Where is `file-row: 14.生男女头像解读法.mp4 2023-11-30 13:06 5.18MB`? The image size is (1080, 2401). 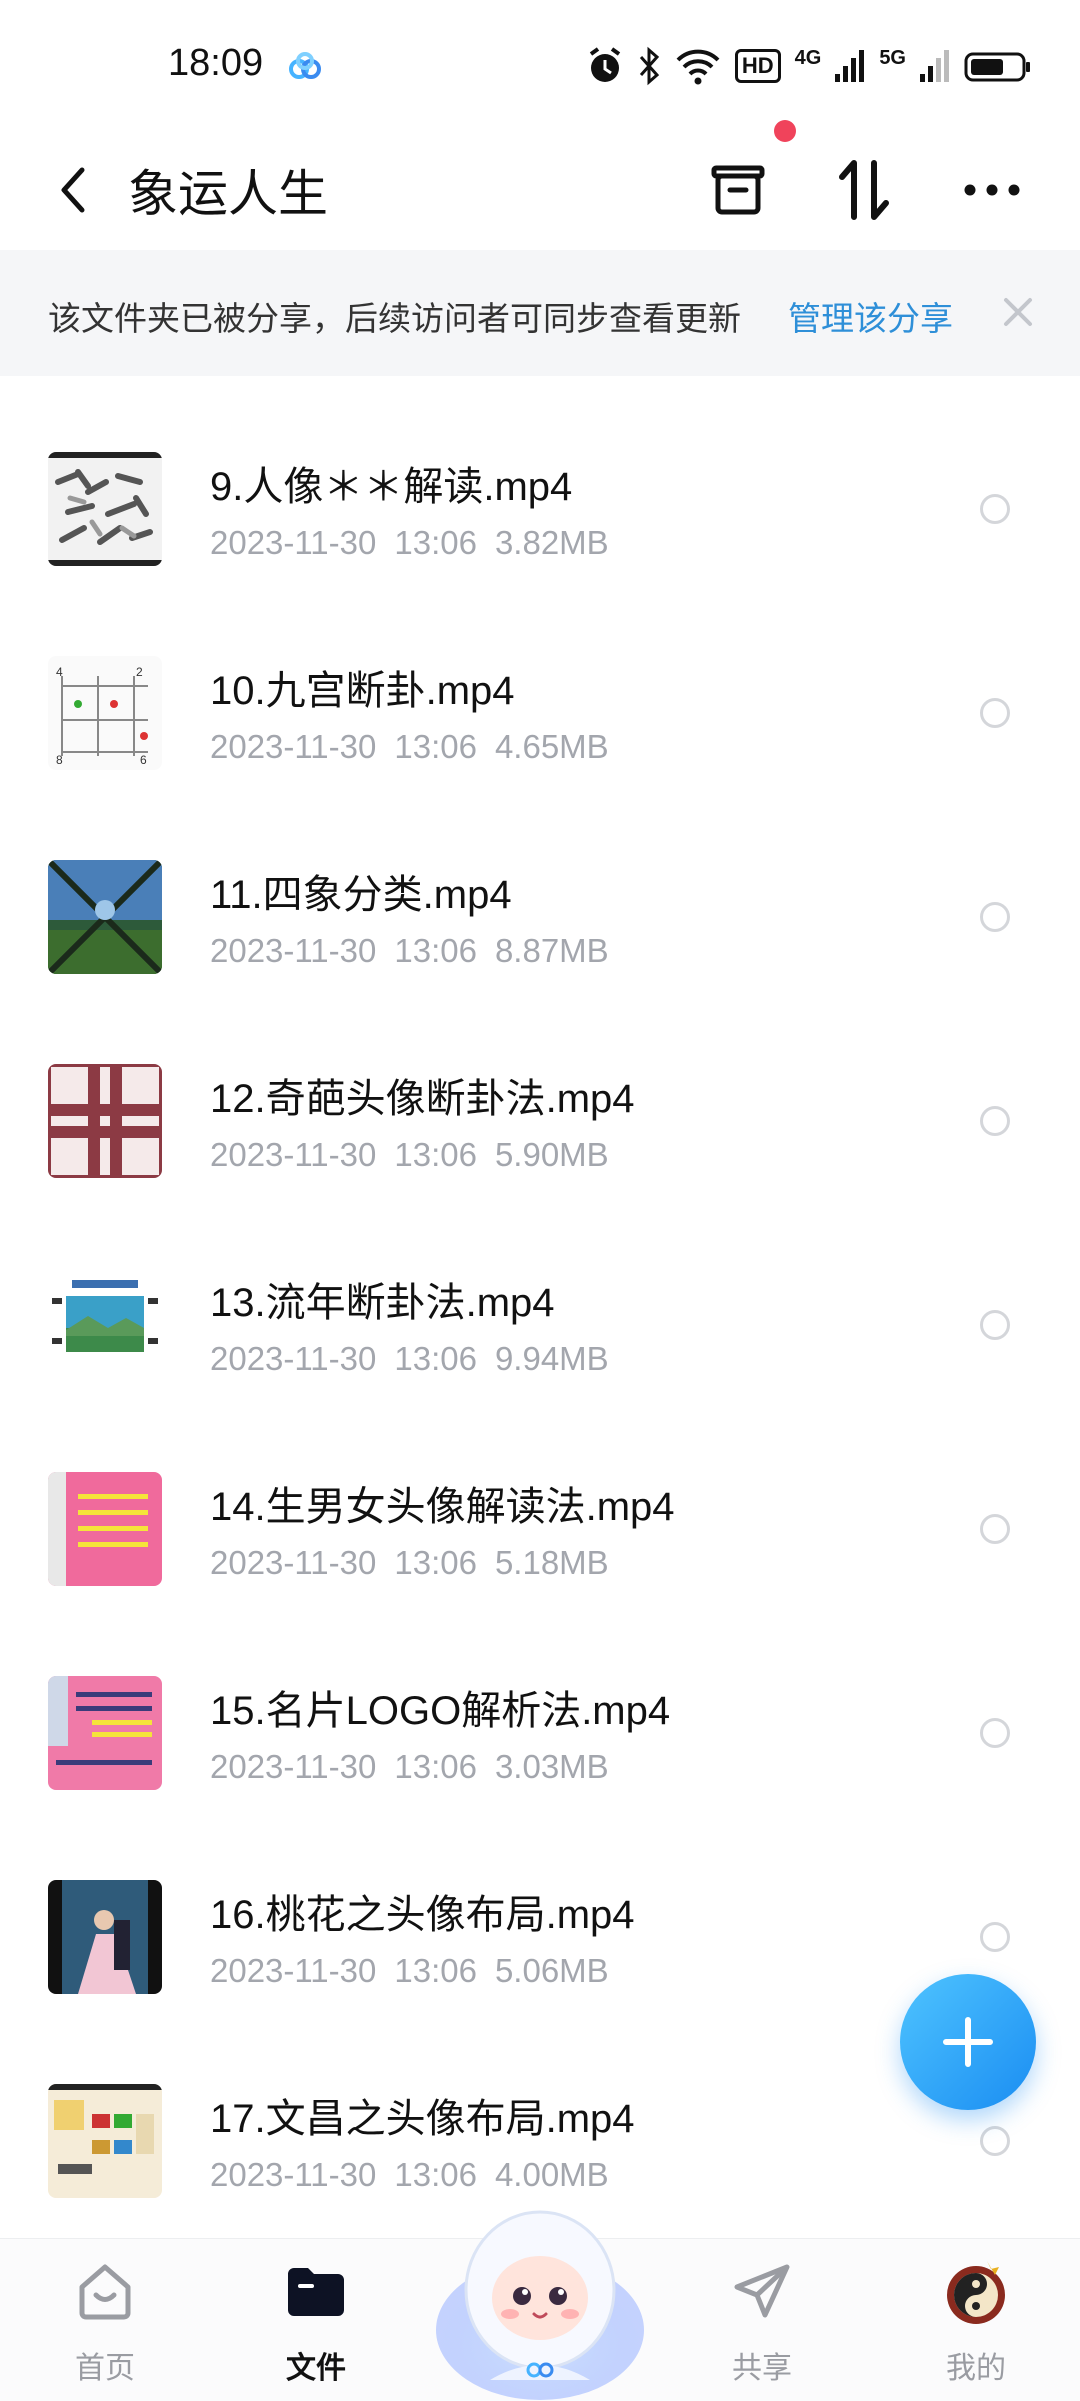
file-row: 14.生男女头像解读法.mp4 2023-11-30 13:06 5.18MB is located at coordinates (540, 1498).